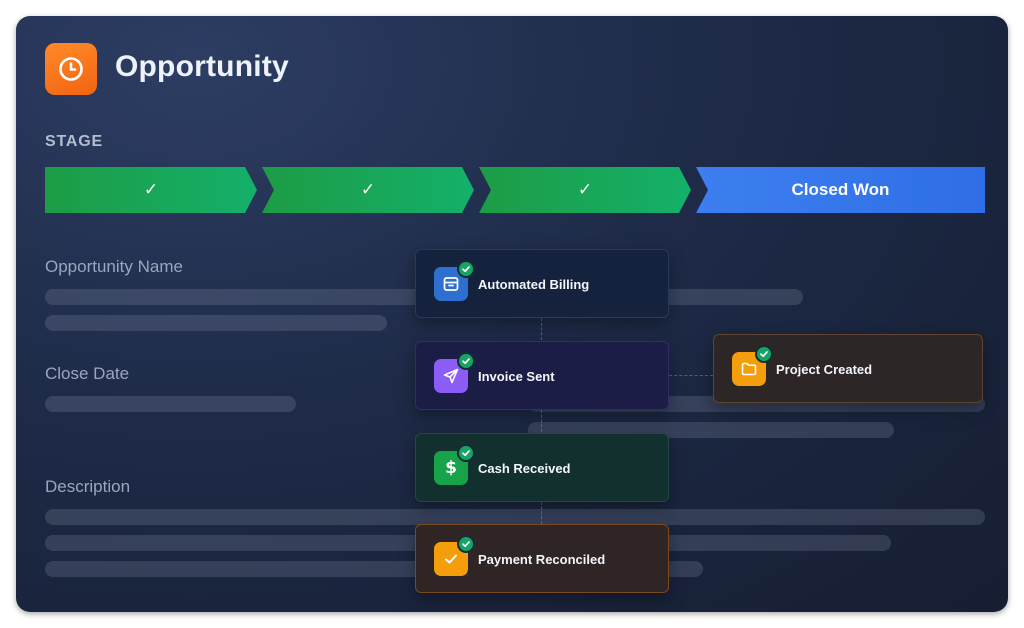  I want to click on workflow-step-label: Payment Reconciled, so click(542, 559).